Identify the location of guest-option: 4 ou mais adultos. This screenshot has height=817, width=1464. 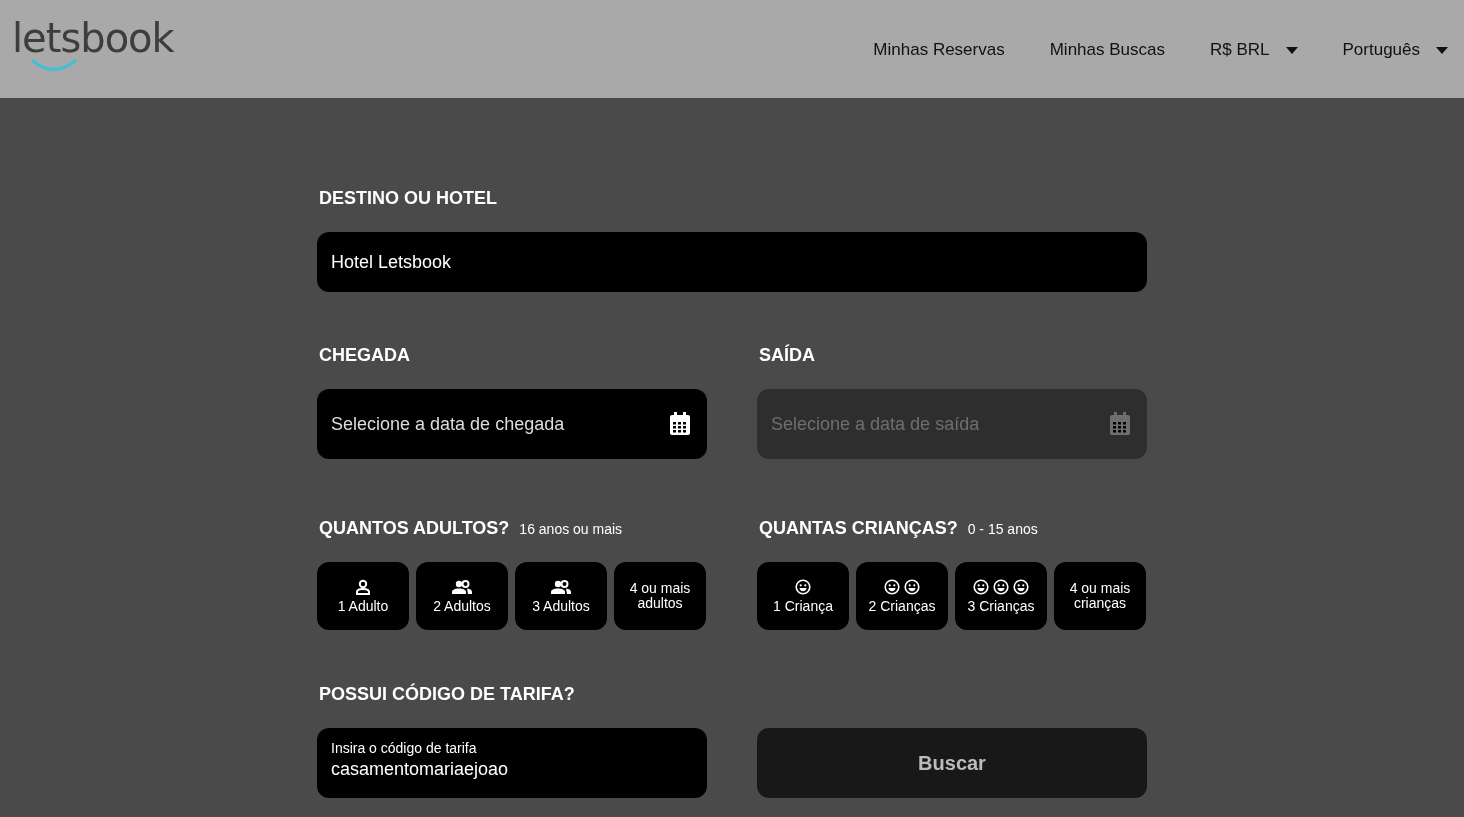
(660, 596).